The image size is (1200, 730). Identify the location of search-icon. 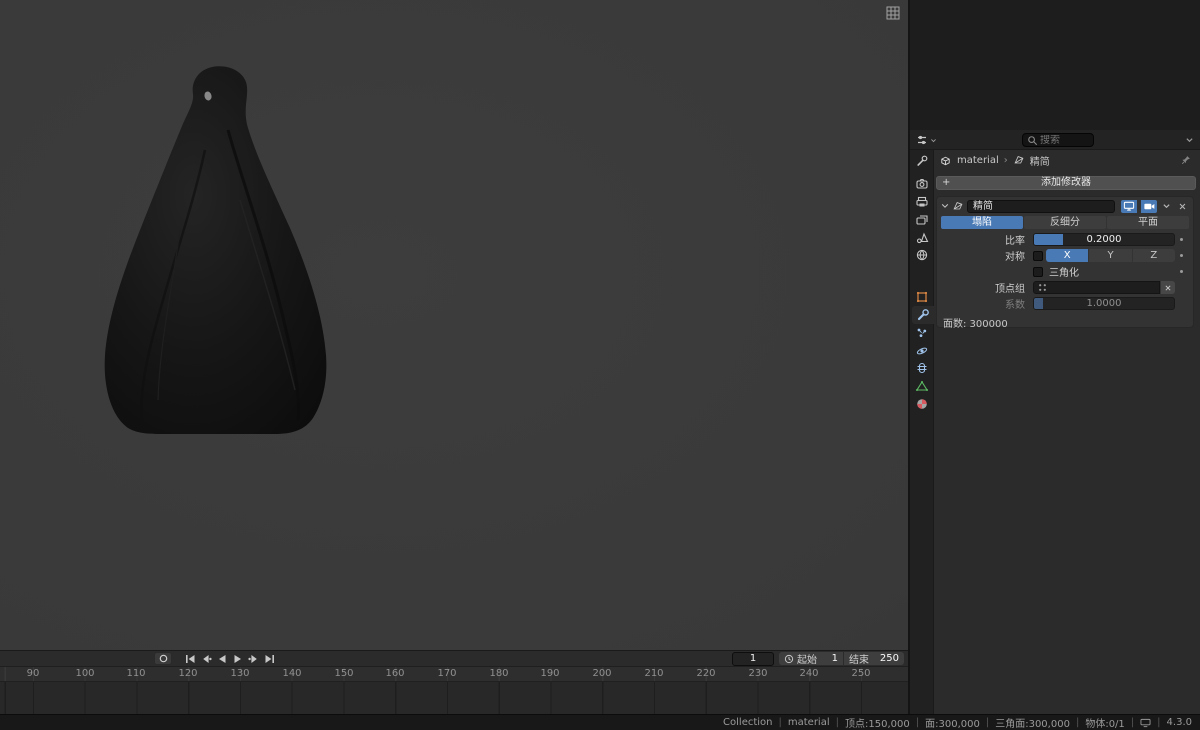
(1033, 140).